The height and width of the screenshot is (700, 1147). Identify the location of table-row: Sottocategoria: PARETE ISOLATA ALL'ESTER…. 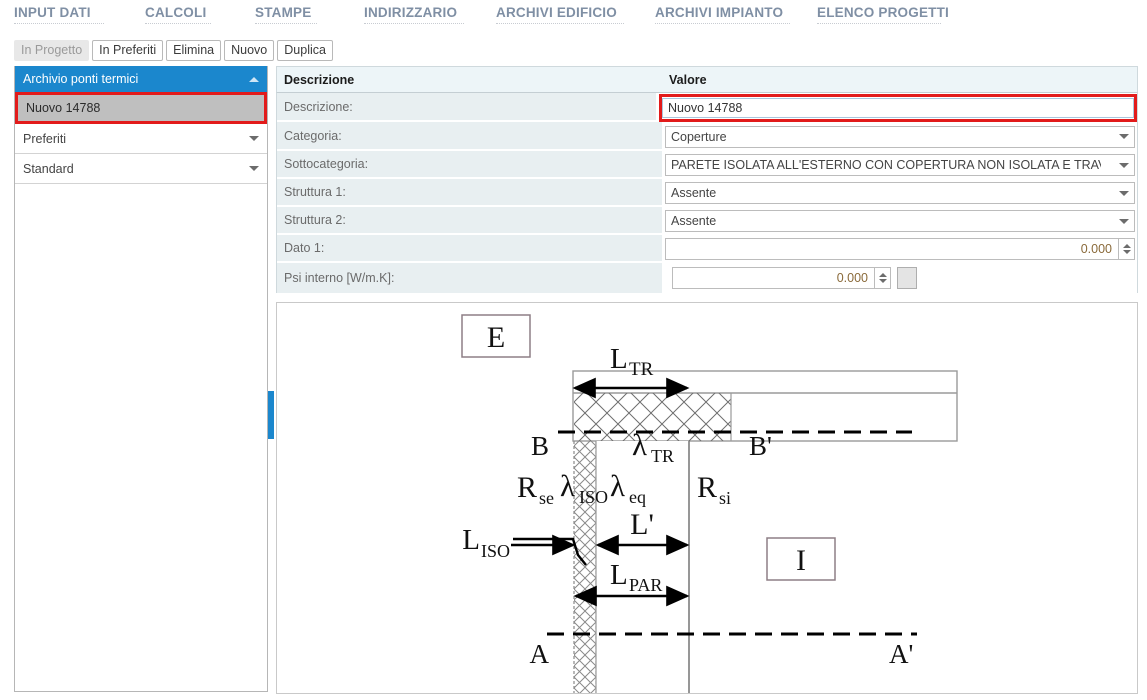
(707, 165).